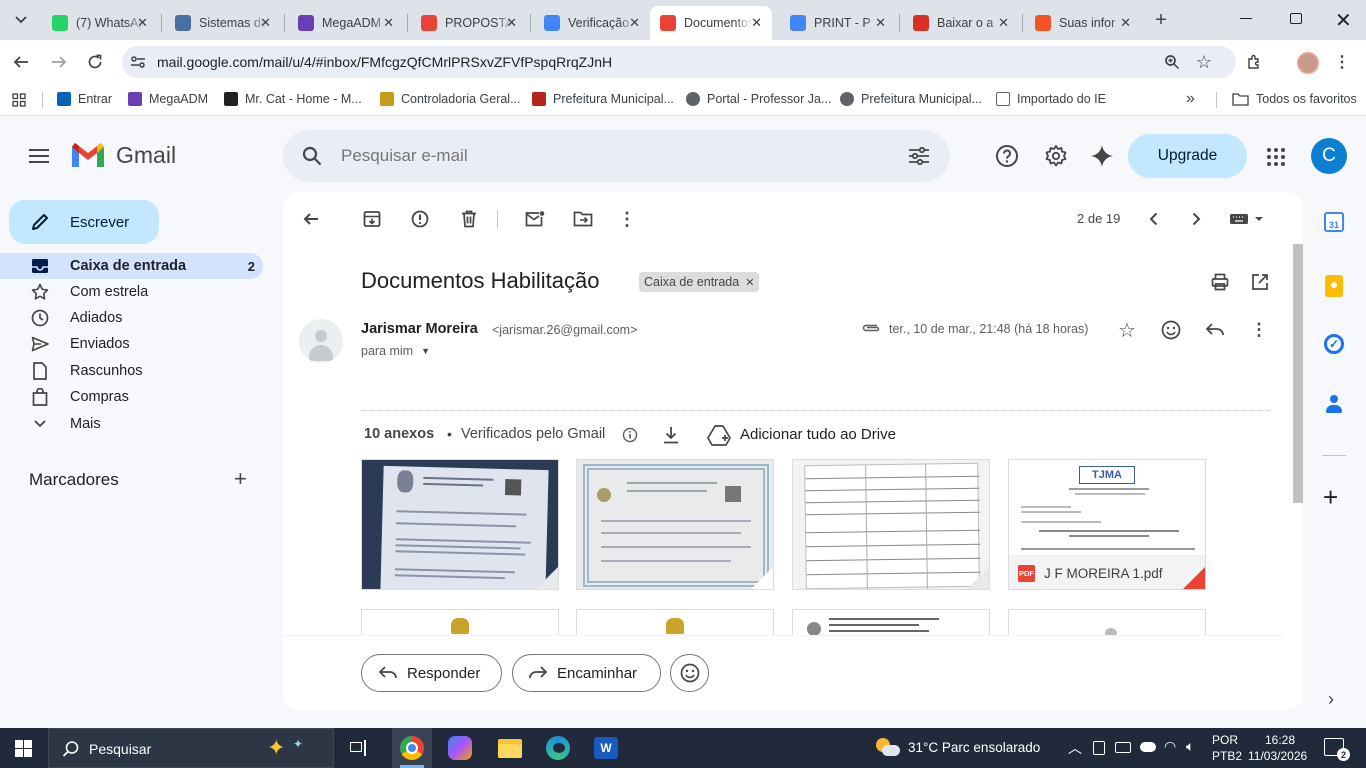 The image size is (1366, 768). I want to click on report-spam-icon, so click(420, 219).